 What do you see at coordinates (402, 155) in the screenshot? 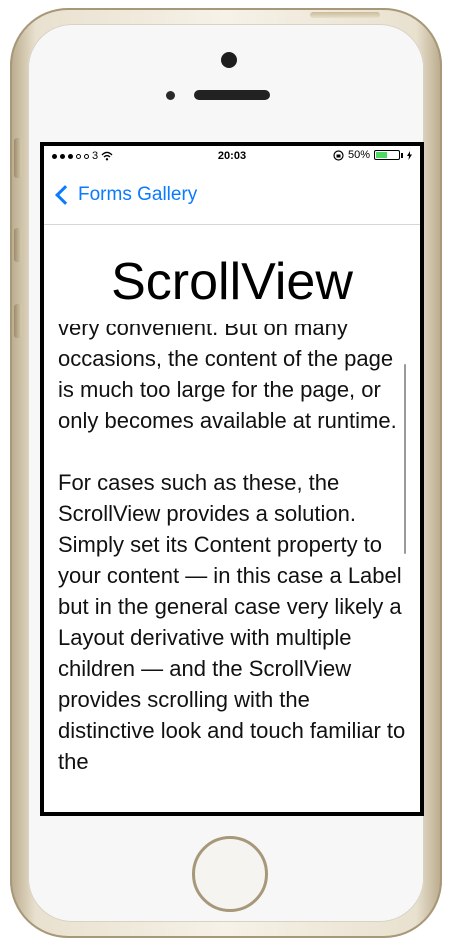
I see `battery-tip` at bounding box center [402, 155].